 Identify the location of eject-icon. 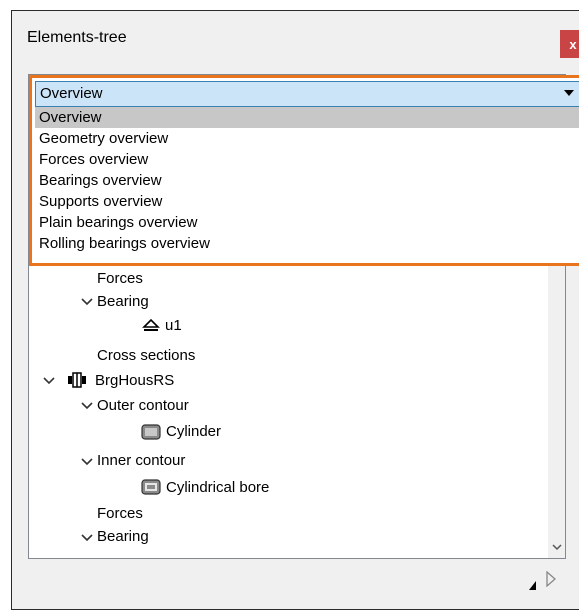
(151, 327).